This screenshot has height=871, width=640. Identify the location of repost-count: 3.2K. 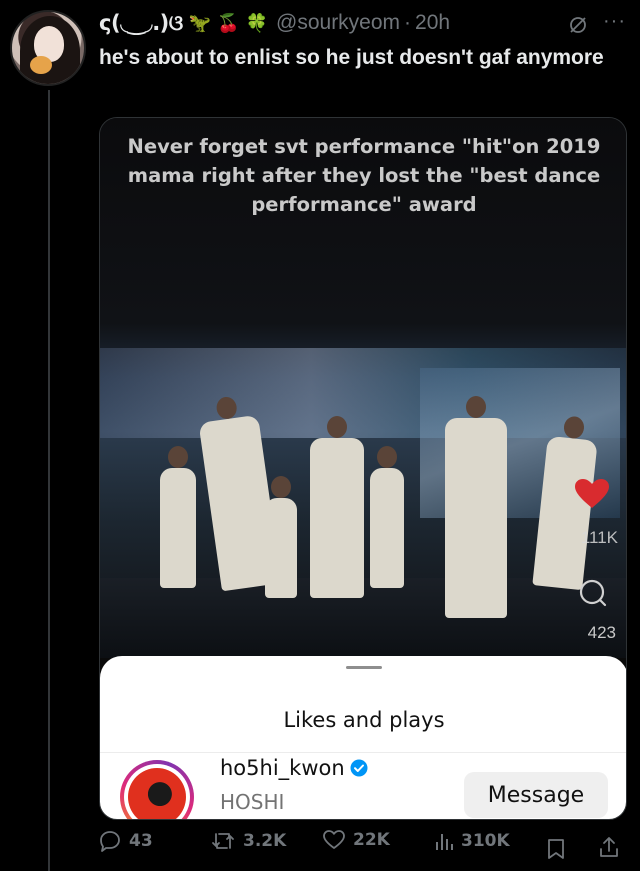
(265, 841).